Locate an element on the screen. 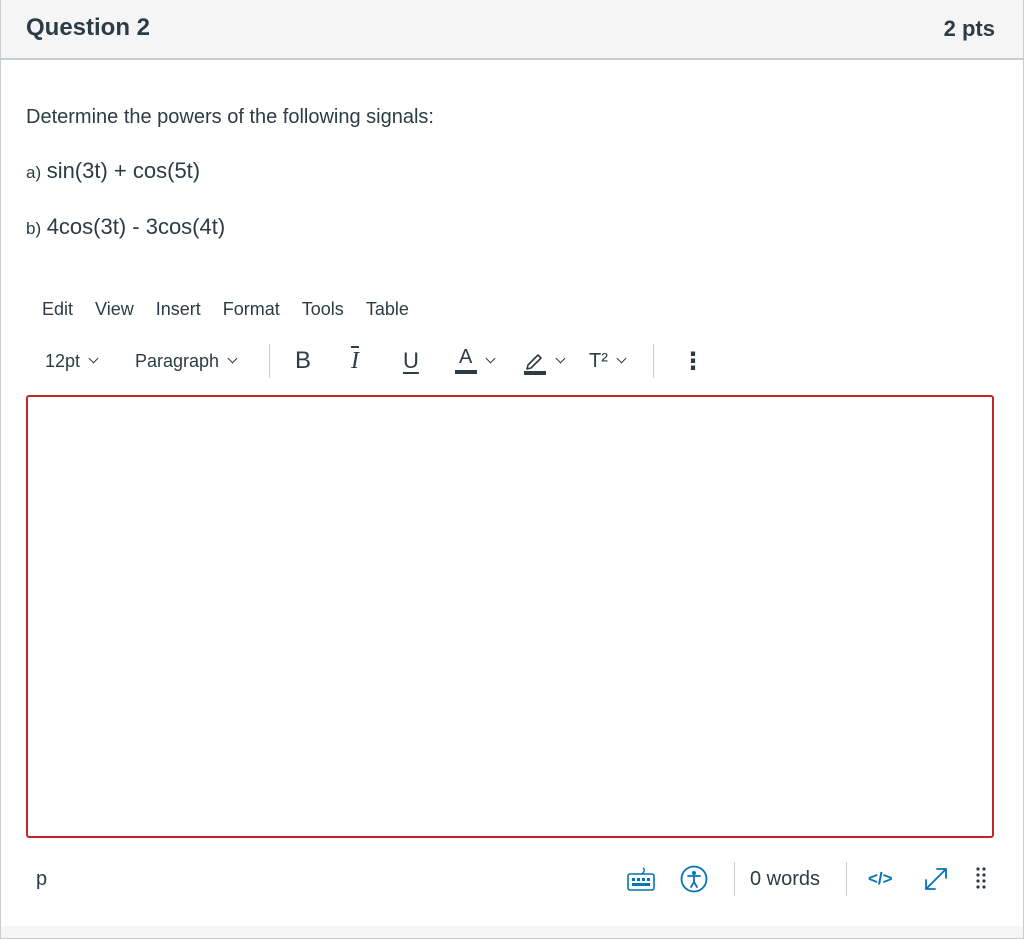  html-editor-button: </> is located at coordinates (880, 879).